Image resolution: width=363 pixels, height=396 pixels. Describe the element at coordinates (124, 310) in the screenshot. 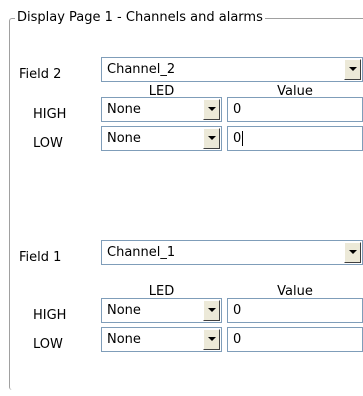

I see `field-1-high-led-value: None` at that location.